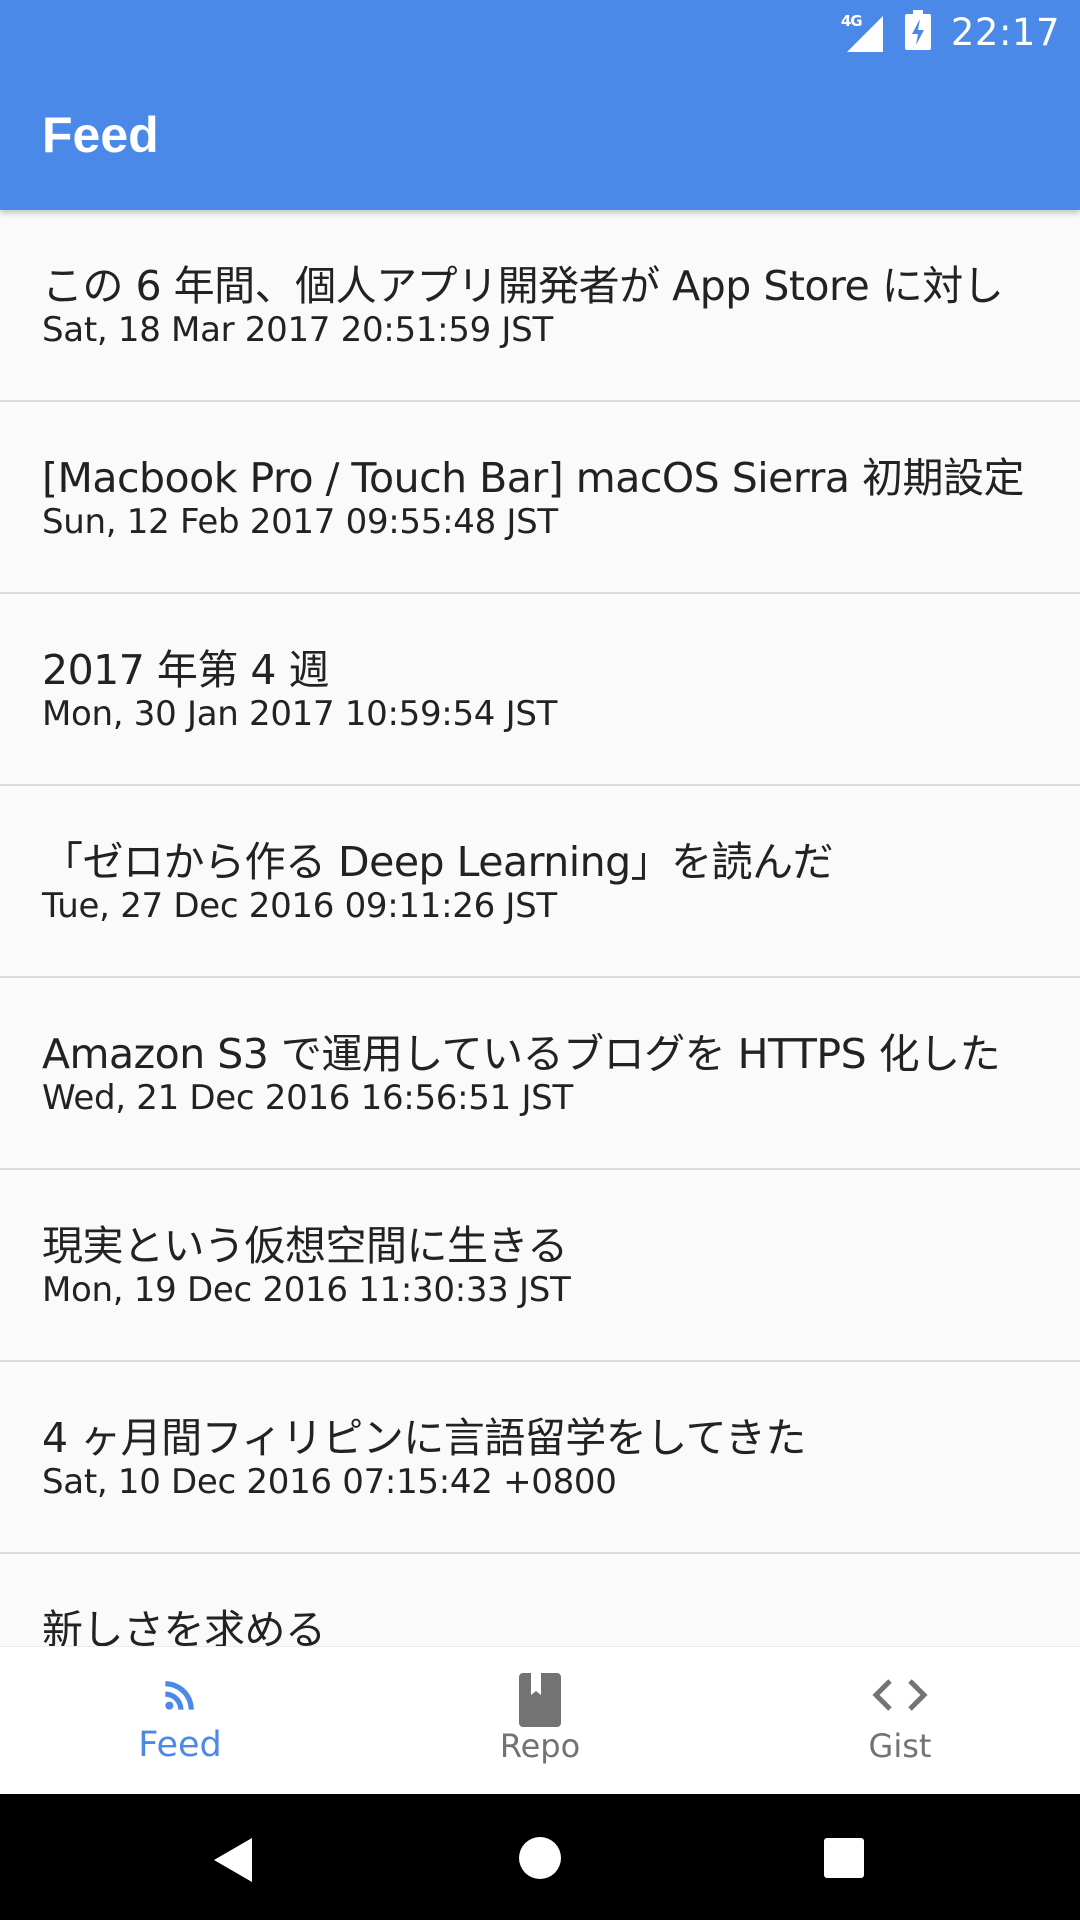 The width and height of the screenshot is (1080, 1920). Describe the element at coordinates (100, 135) in the screenshot. I see `page-title: Feed` at that location.